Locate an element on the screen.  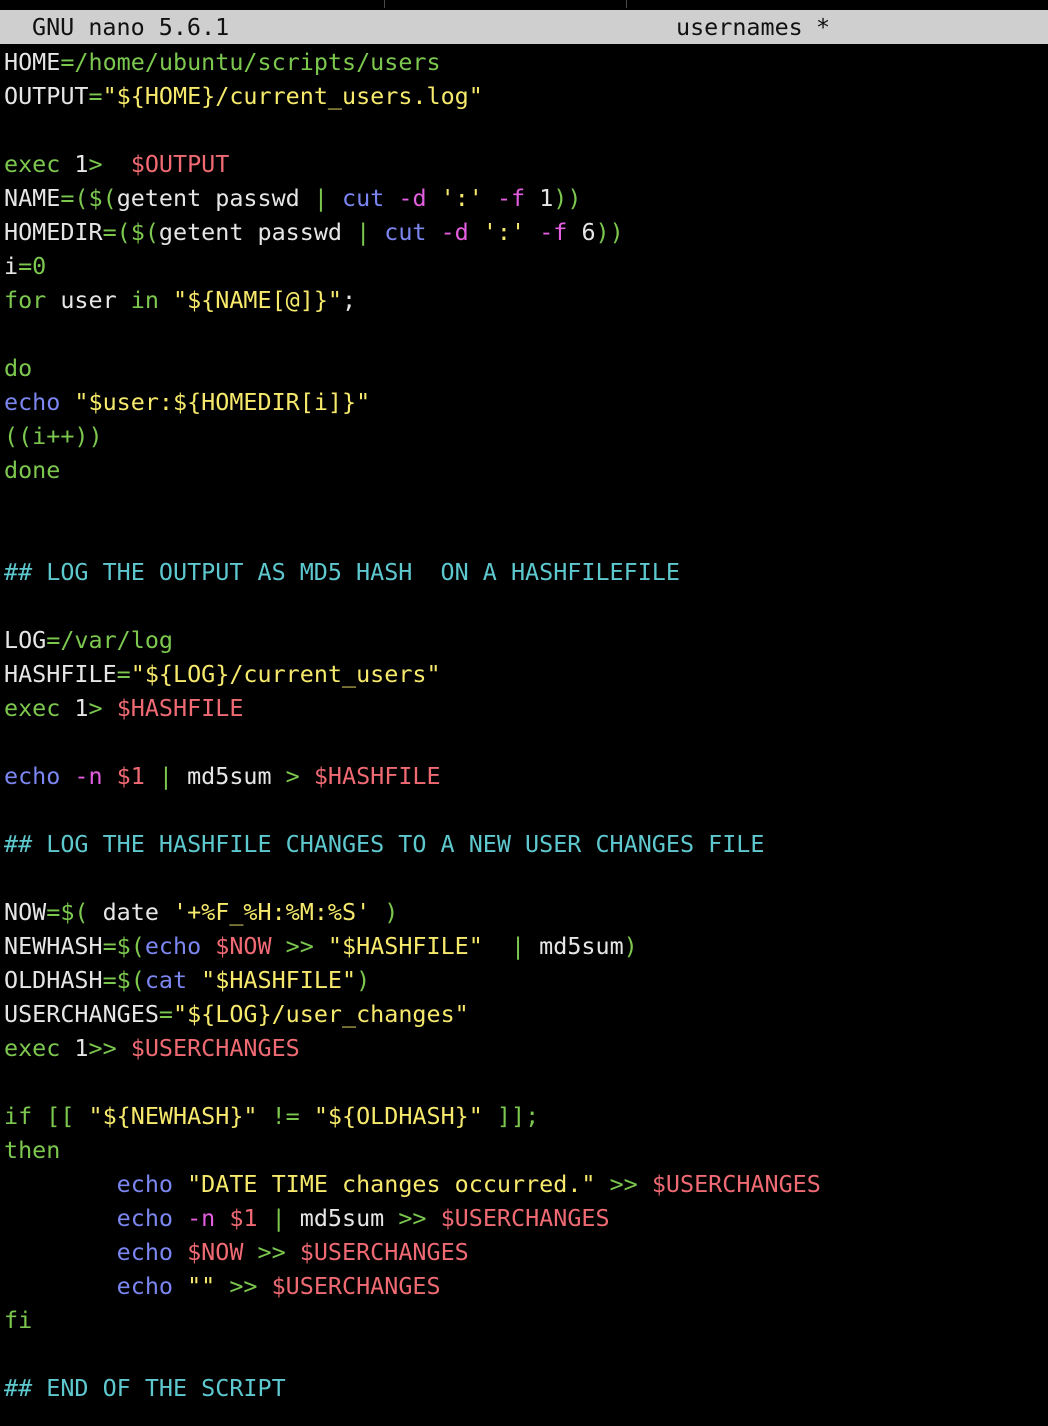
code-keyword: ((i++)) is located at coordinates (53, 436).